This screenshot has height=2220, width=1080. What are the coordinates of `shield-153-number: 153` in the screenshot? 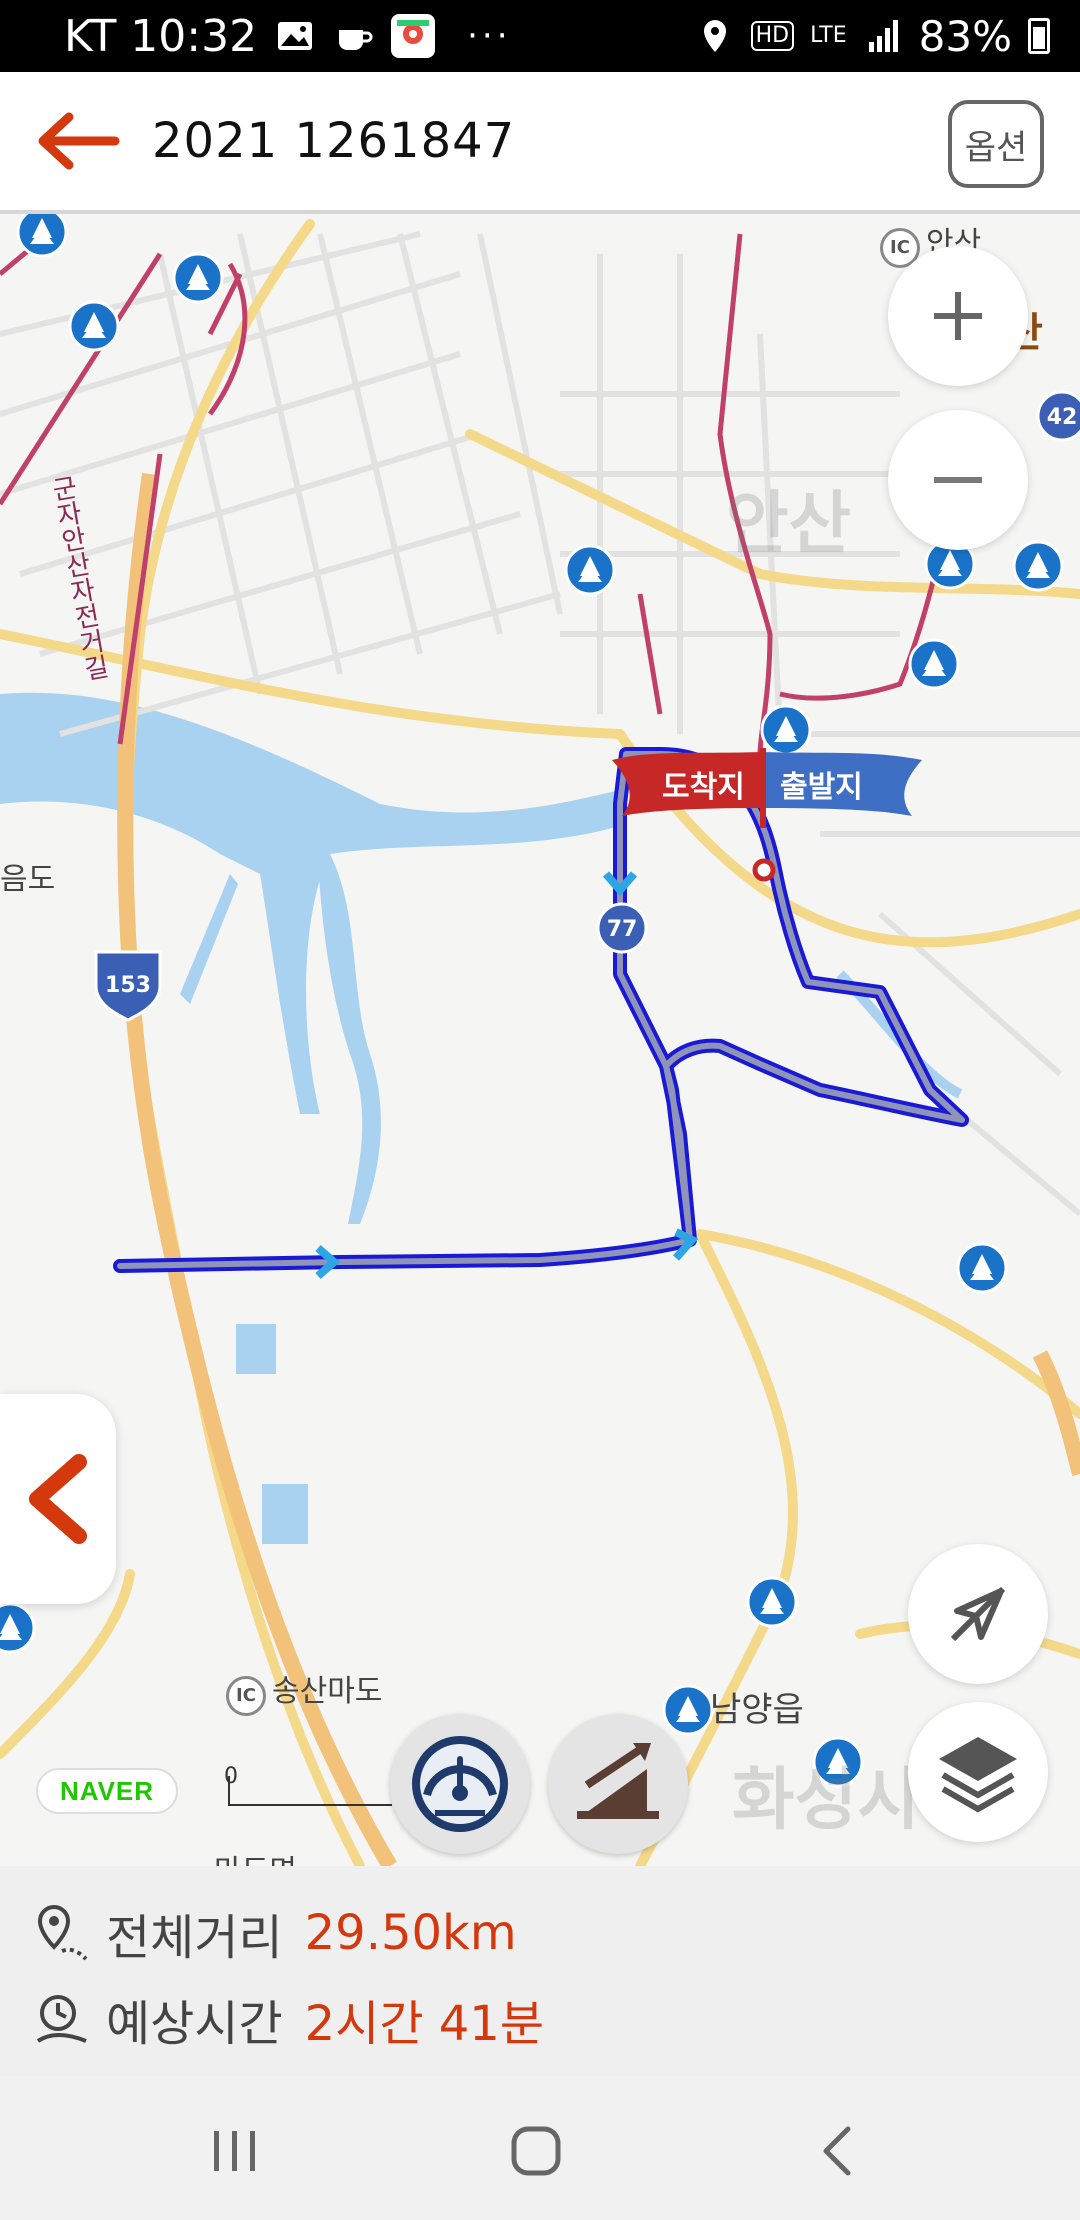 It's located at (128, 985).